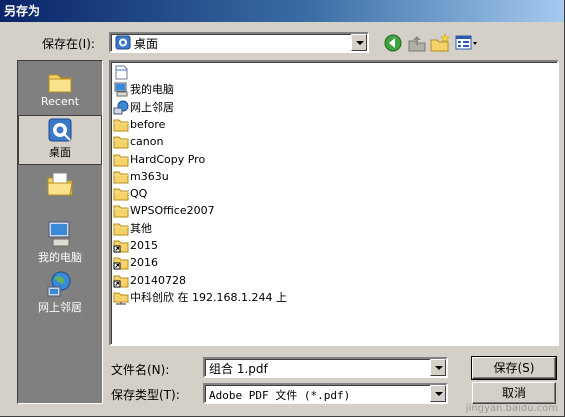 The height and width of the screenshot is (417, 565). What do you see at coordinates (144, 263) in the screenshot?
I see `file-name: 2016` at bounding box center [144, 263].